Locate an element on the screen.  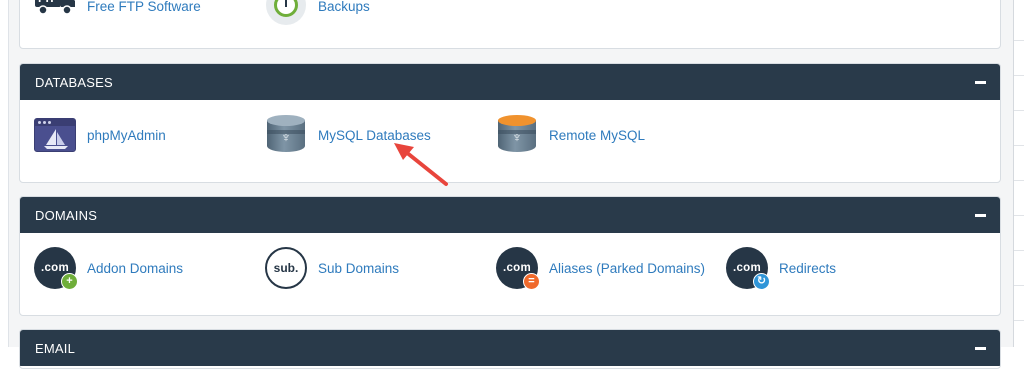
remote-mysql-label: Remote MySQL is located at coordinates (597, 135).